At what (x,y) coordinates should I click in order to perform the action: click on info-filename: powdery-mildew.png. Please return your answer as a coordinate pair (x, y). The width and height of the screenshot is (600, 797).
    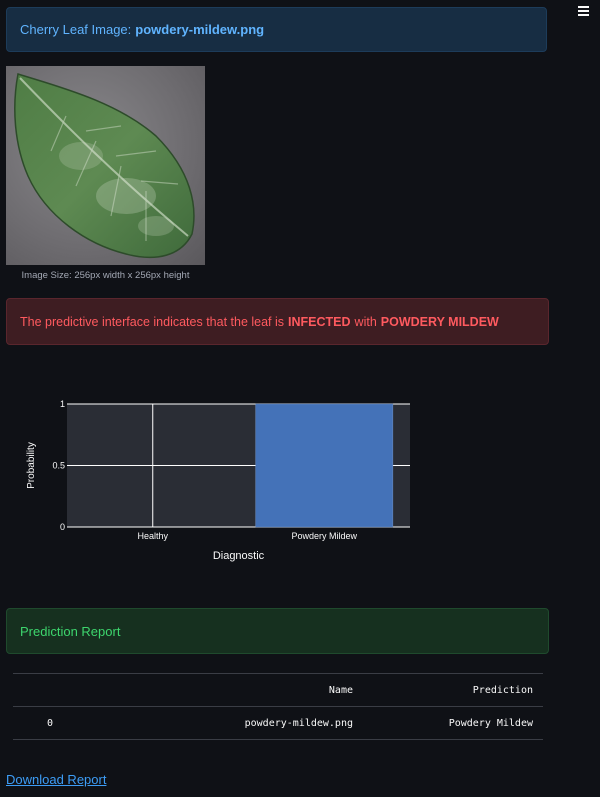
    Looking at the image, I should click on (200, 29).